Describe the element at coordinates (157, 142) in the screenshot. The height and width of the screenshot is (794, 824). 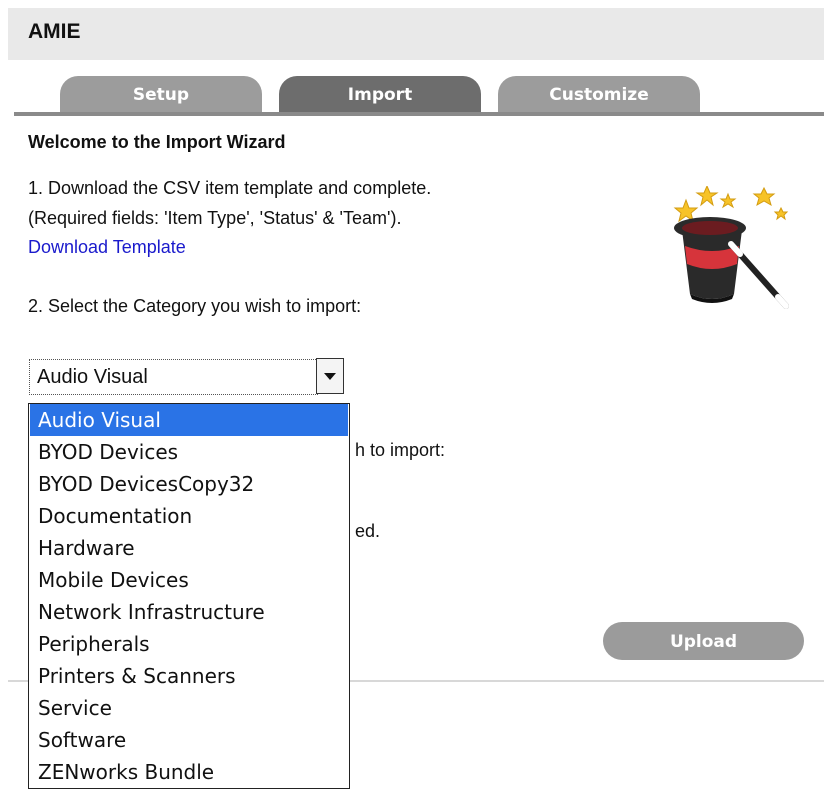
I see `wizard-title: Welcome to the Import Wizard` at that location.